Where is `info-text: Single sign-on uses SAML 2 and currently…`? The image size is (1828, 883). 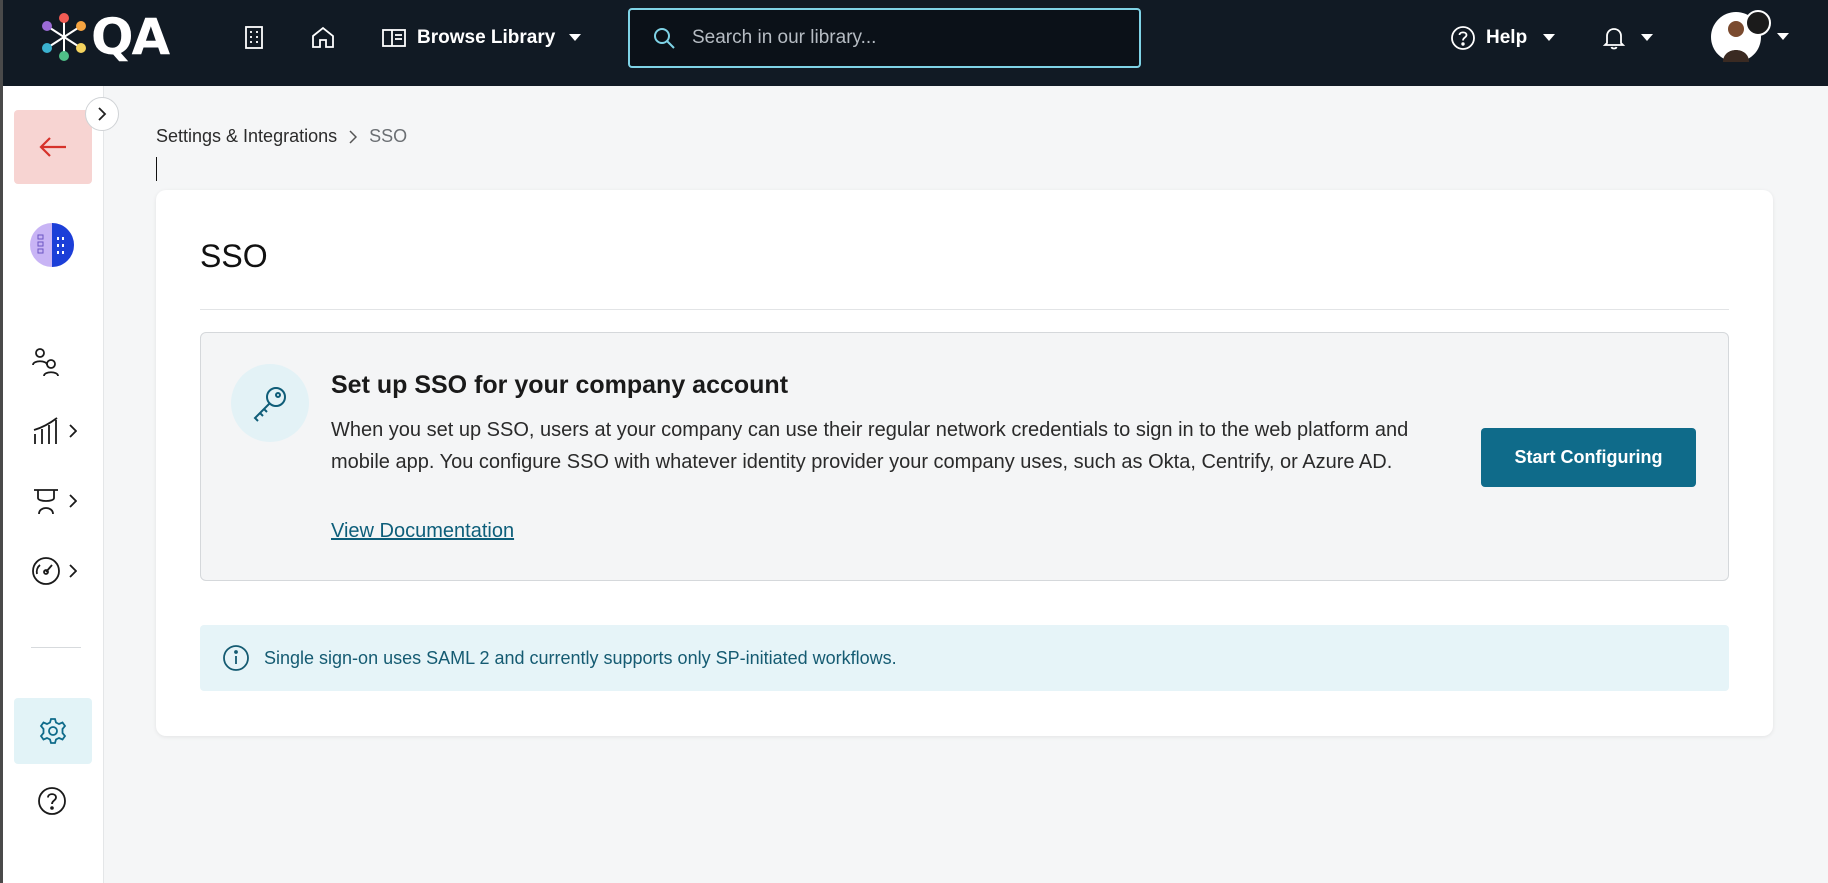 info-text: Single sign-on uses SAML 2 and currently… is located at coordinates (580, 657).